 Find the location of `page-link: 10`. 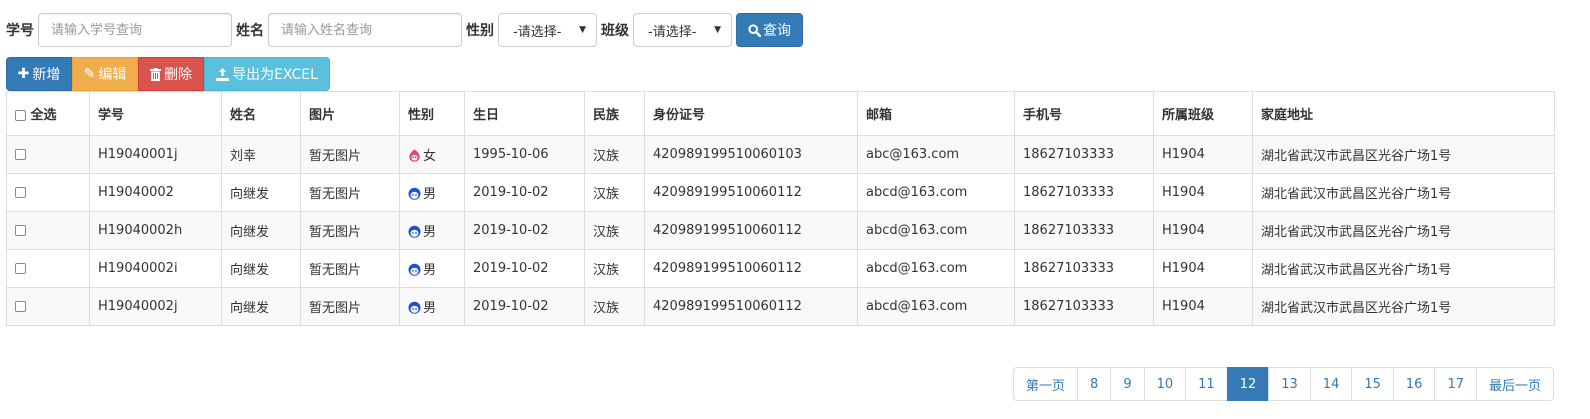

page-link: 10 is located at coordinates (1165, 384).